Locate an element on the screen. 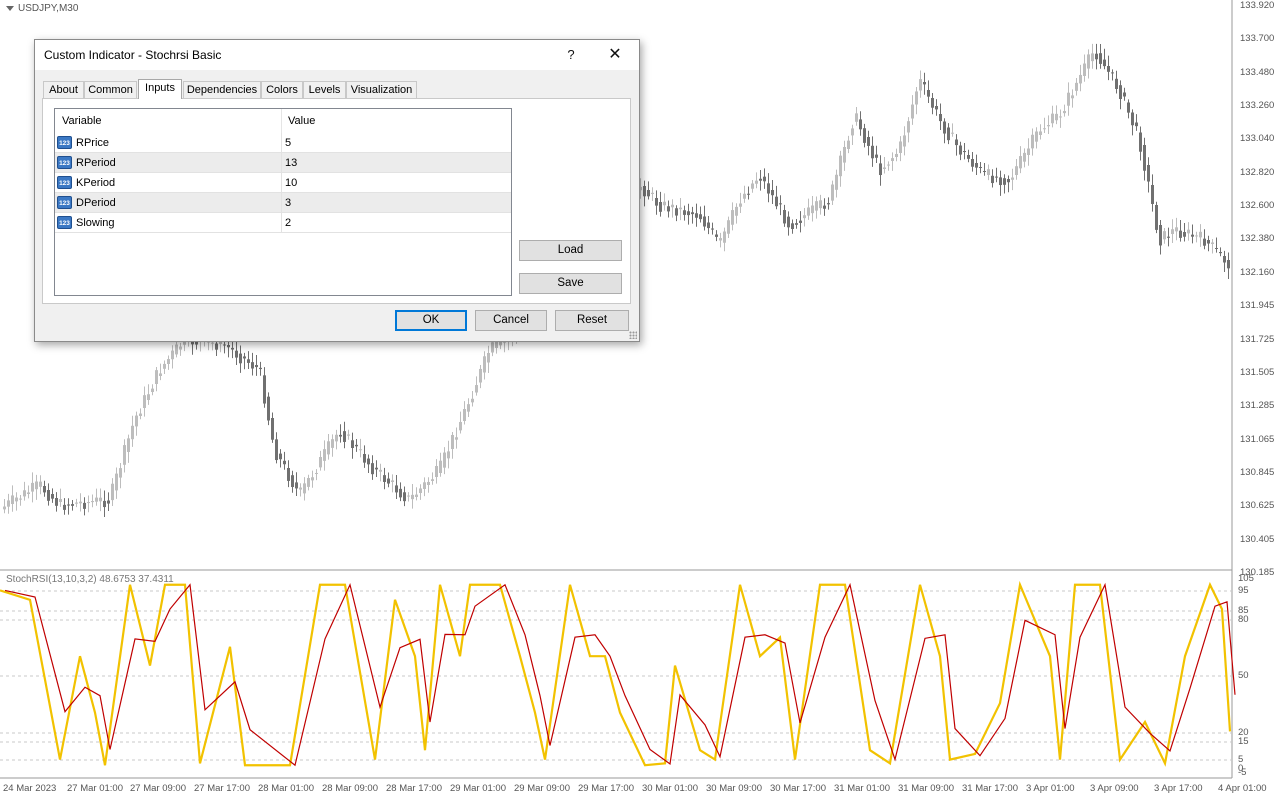 The height and width of the screenshot is (800, 1280). tab-dependencies: Dependencies is located at coordinates (222, 89).